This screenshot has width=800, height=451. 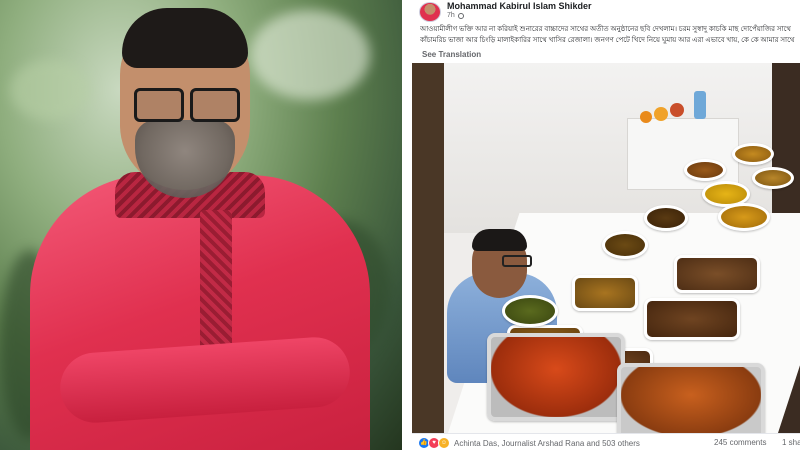 I want to click on eyeglasses, so click(x=188, y=105).